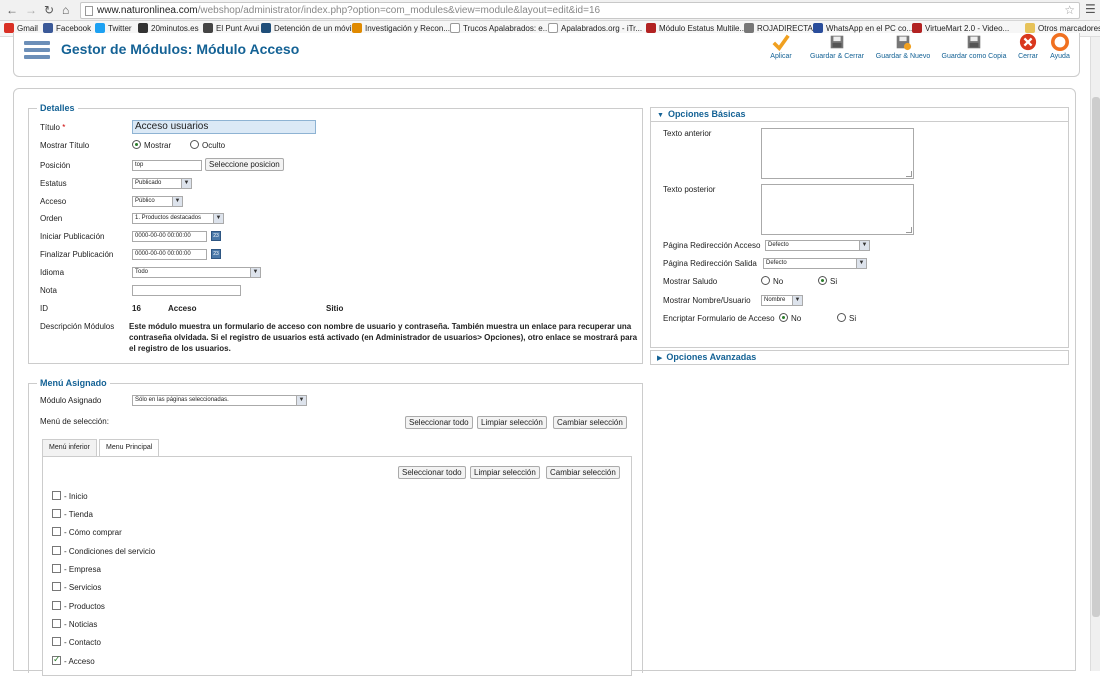 The height and width of the screenshot is (676, 1100). I want to click on note-input, so click(186, 290).